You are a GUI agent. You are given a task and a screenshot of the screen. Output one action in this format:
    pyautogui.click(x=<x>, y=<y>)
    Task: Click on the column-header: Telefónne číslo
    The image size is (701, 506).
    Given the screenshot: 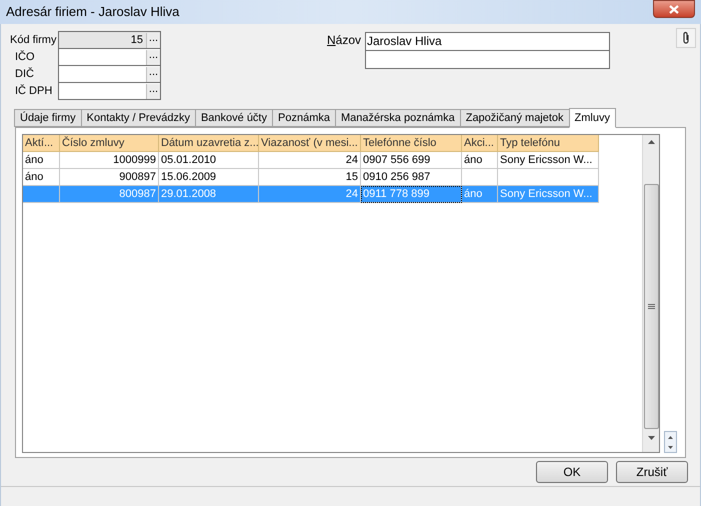 What is the action you would take?
    pyautogui.click(x=411, y=143)
    